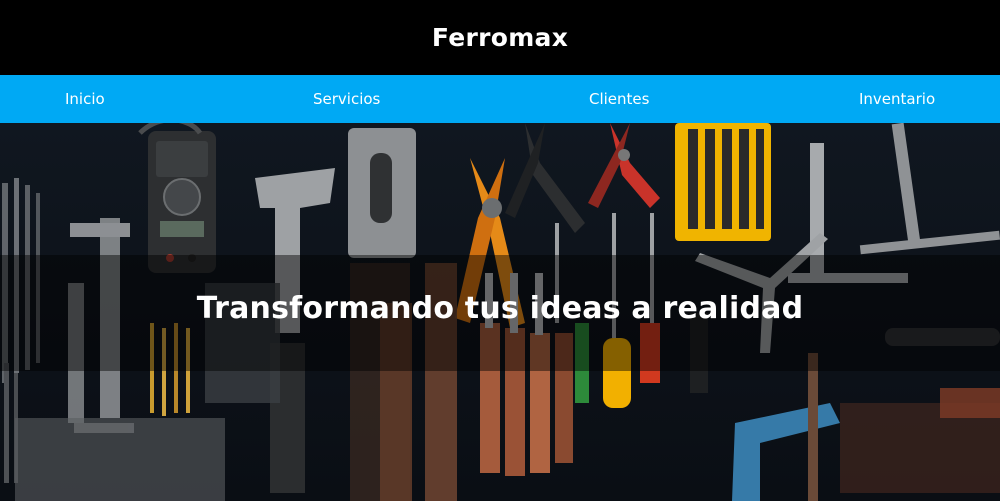 This screenshot has width=1000, height=501. What do you see at coordinates (723, 182) in the screenshot?
I see `screwdriver-set-icon` at bounding box center [723, 182].